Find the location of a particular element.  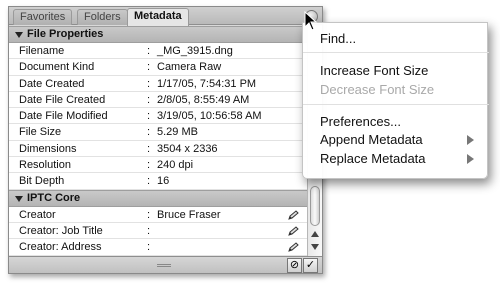

menu-item-append-metadata: Append Metadata is located at coordinates (371, 139).